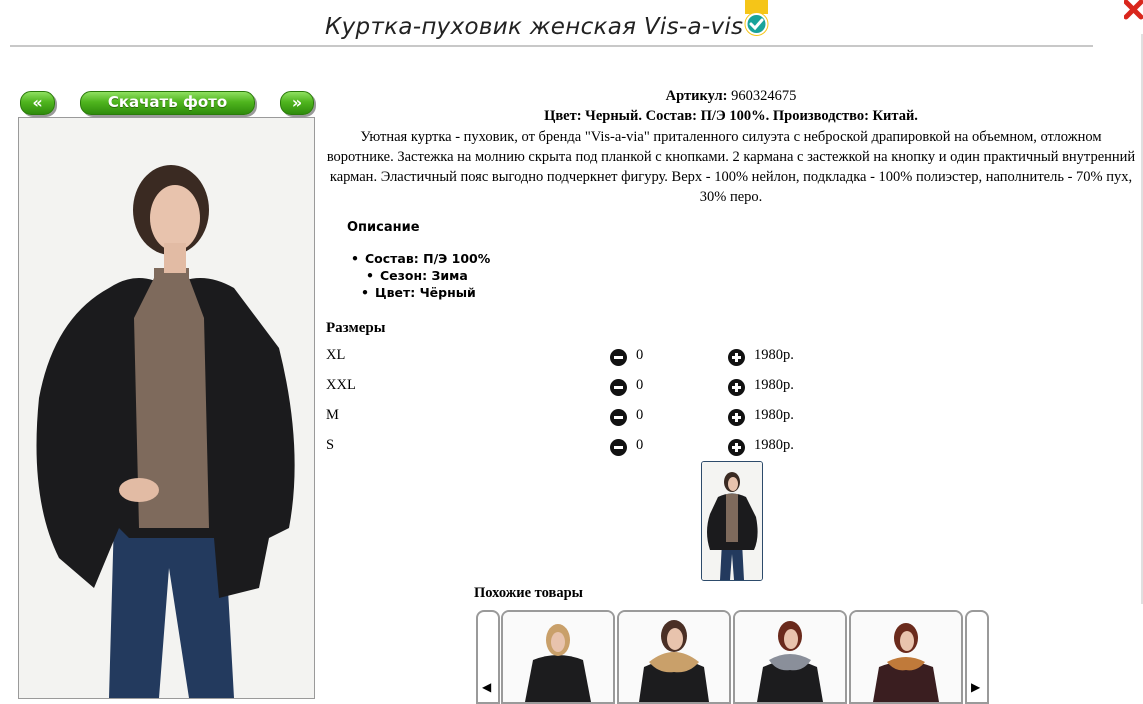 The height and width of the screenshot is (704, 1143). What do you see at coordinates (341, 385) in the screenshot?
I see `size-name: XXL` at bounding box center [341, 385].